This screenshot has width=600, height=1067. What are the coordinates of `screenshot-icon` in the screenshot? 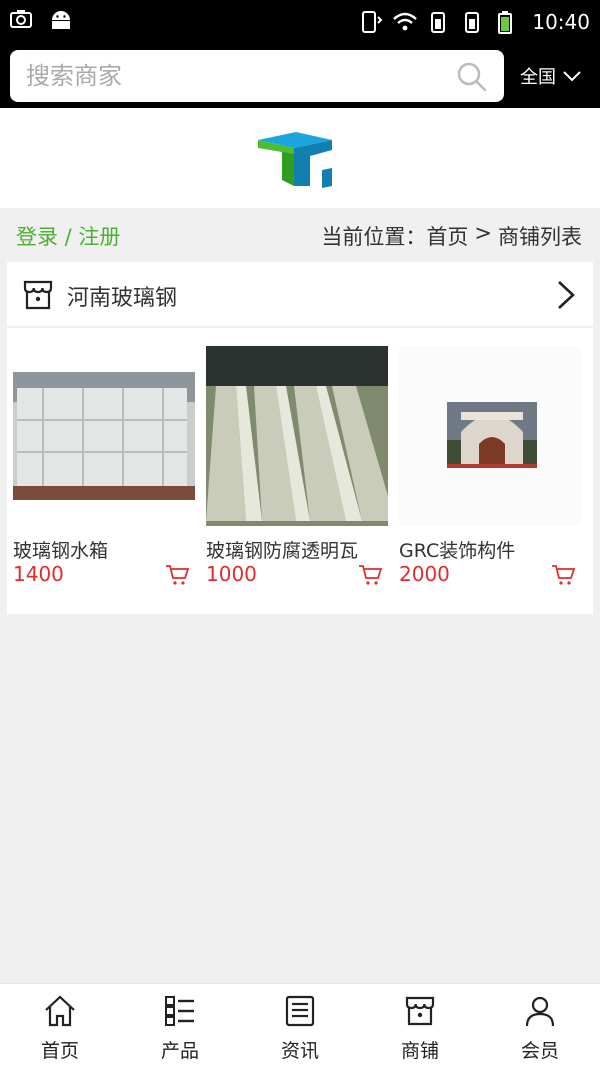 It's located at (21, 19).